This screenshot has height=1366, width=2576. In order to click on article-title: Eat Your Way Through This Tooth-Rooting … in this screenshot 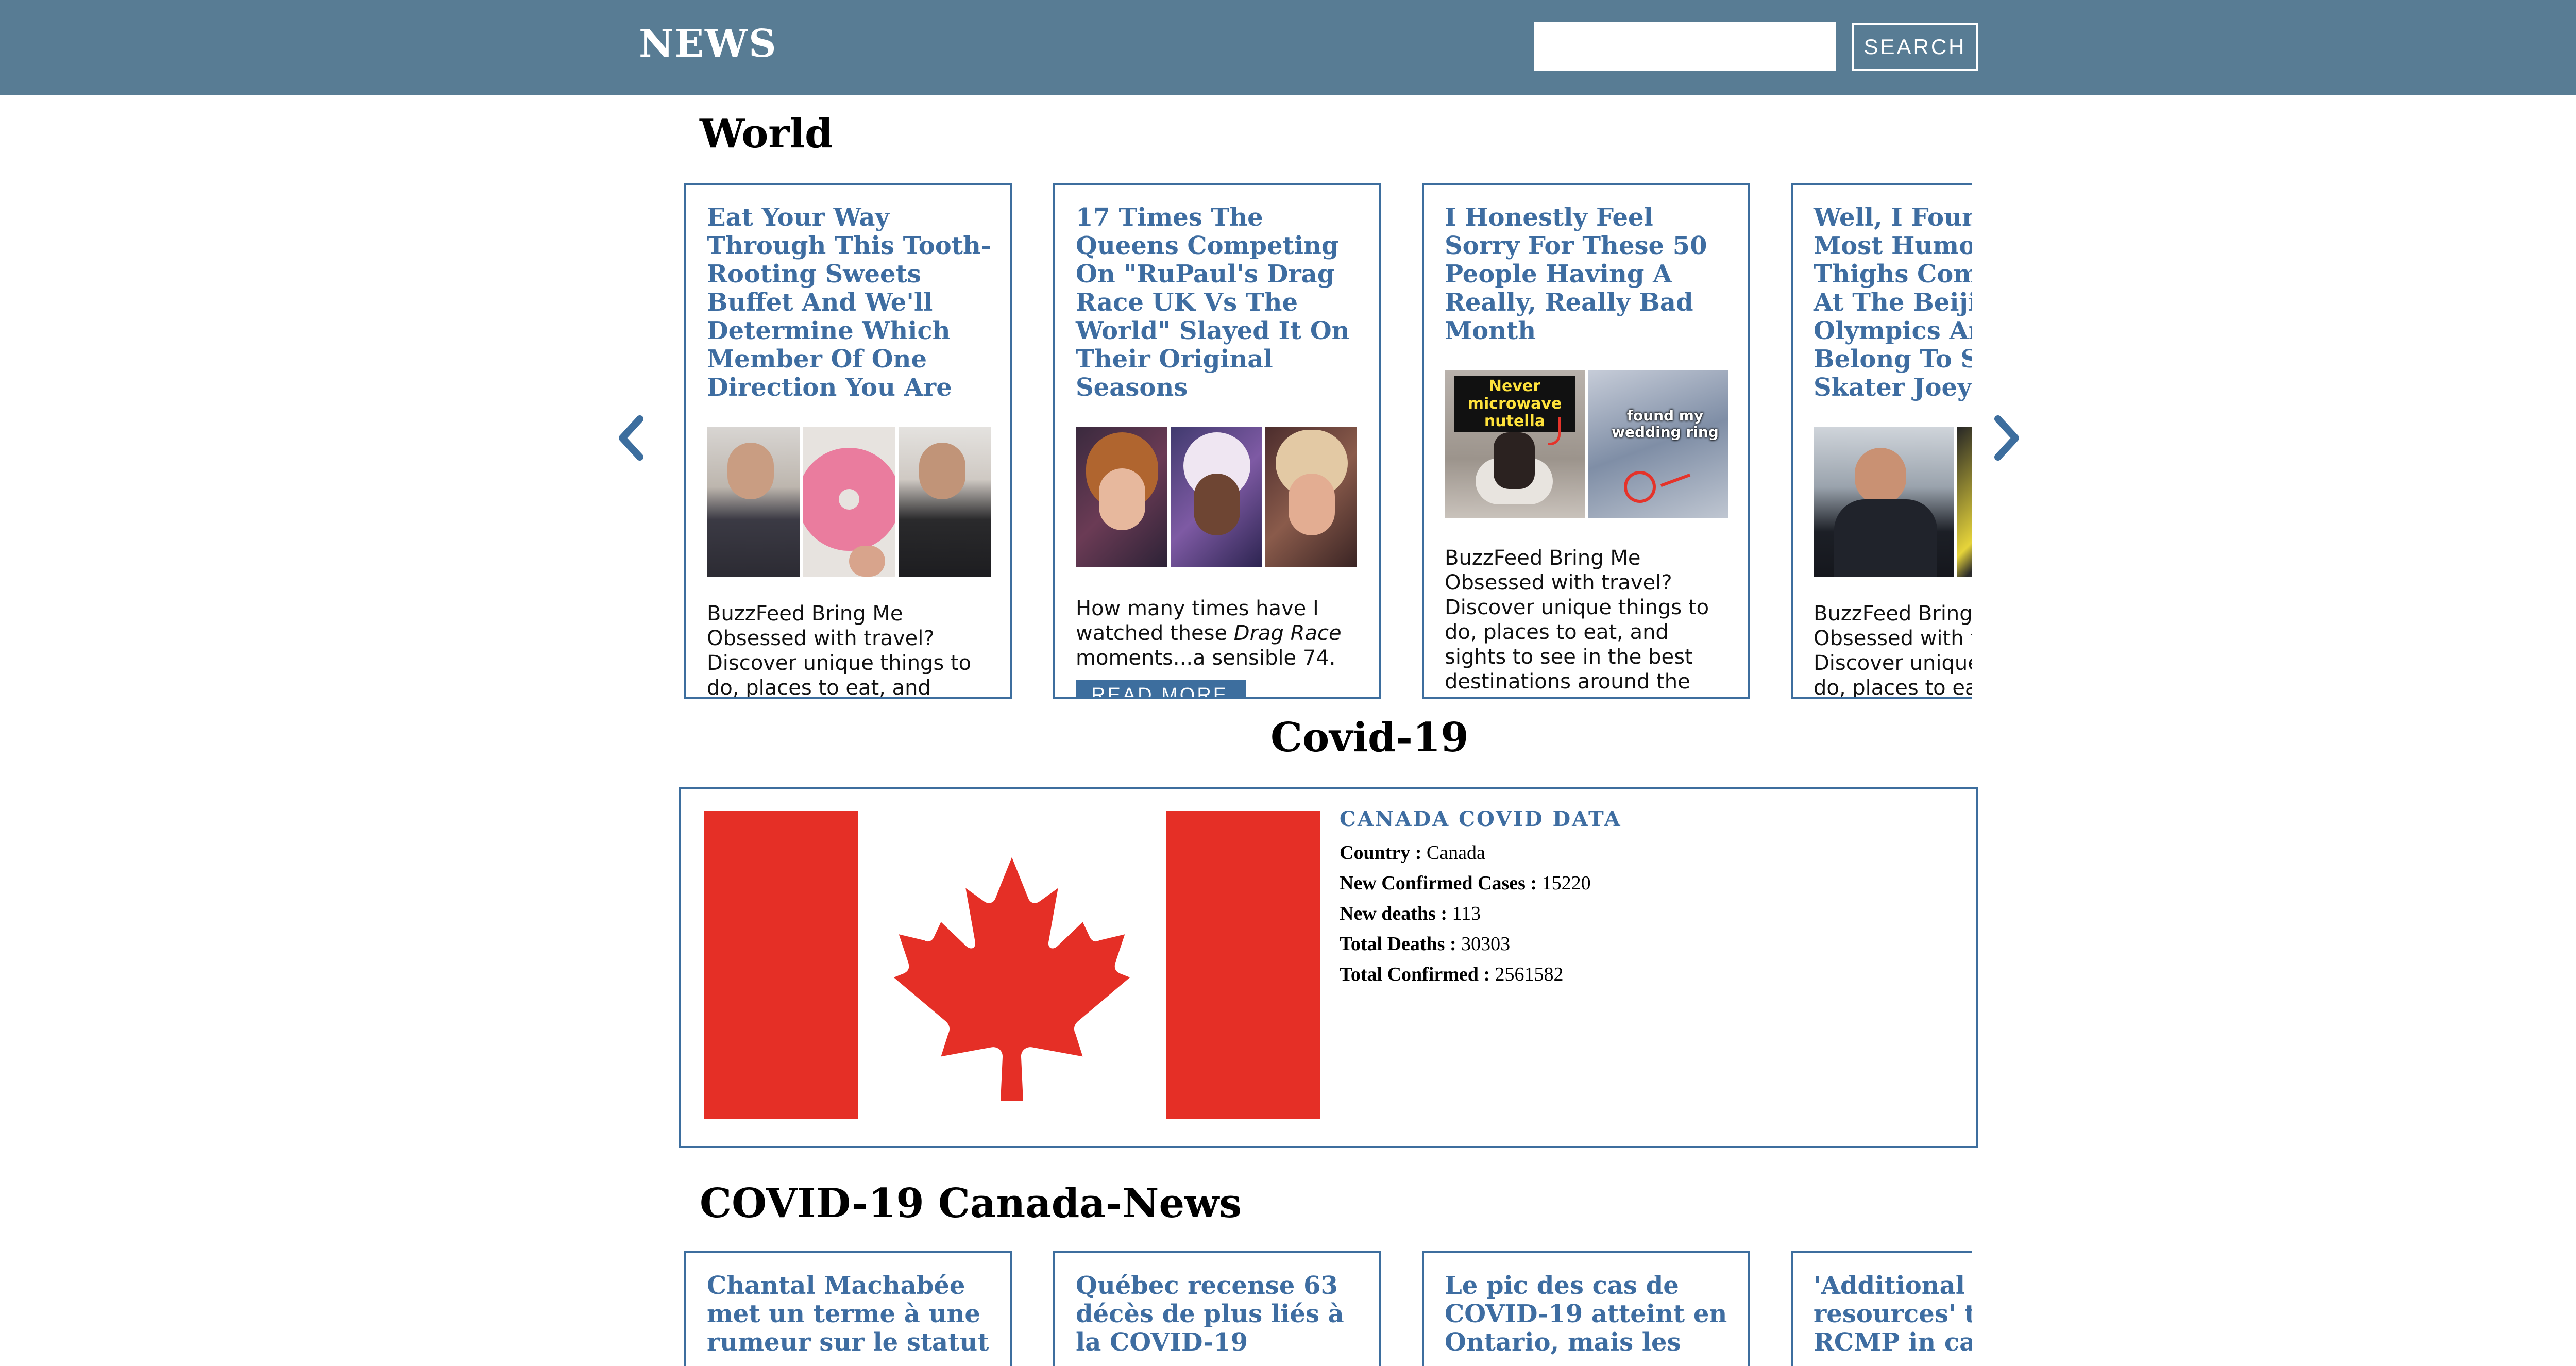, I will do `click(851, 303)`.